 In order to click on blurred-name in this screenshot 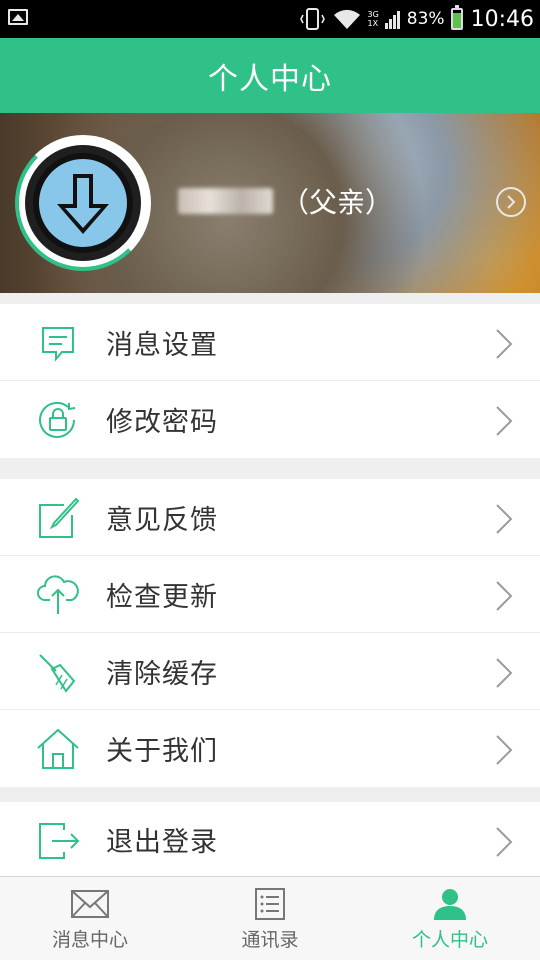, I will do `click(225, 201)`.